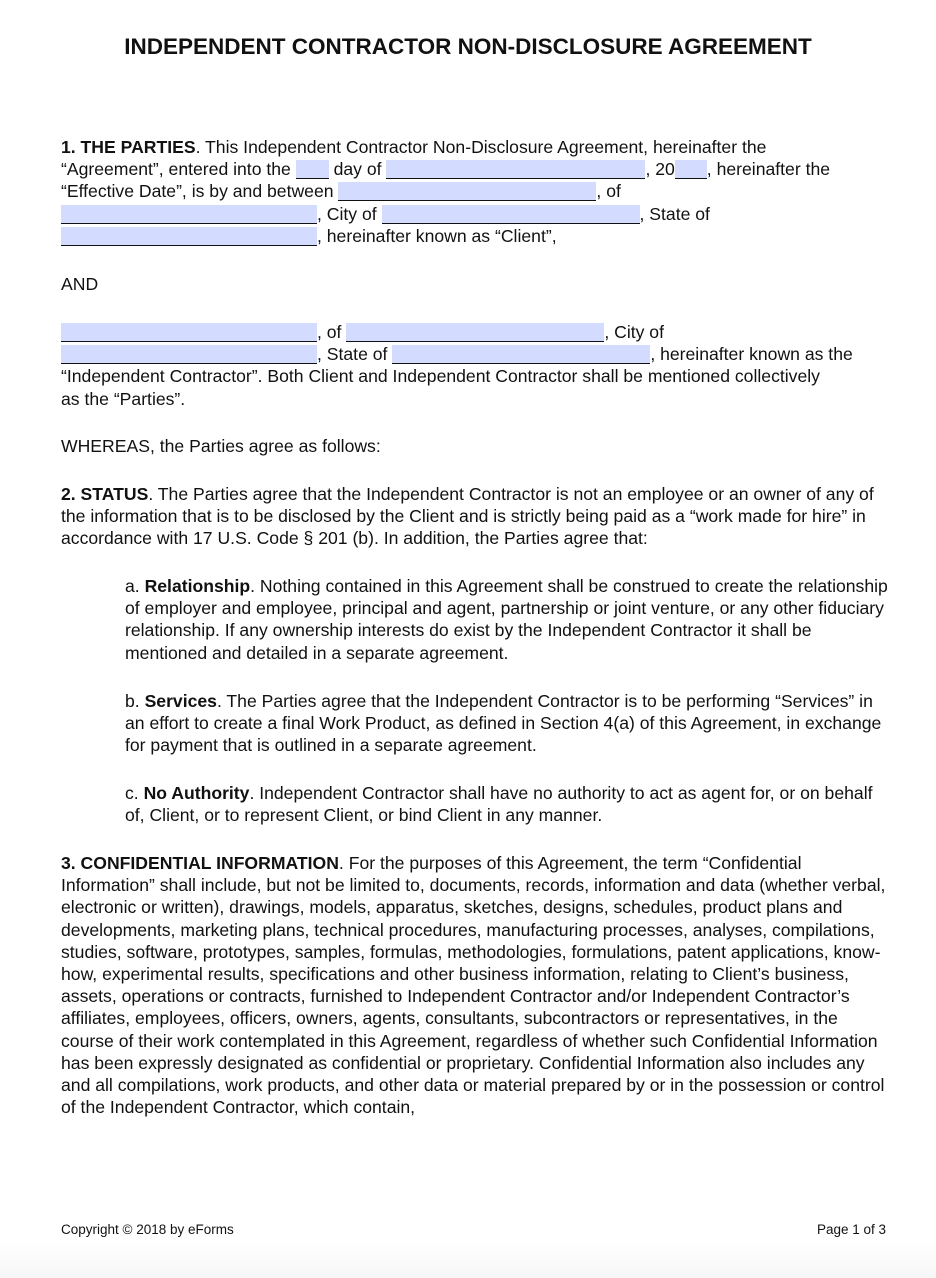  What do you see at coordinates (189, 332) in the screenshot?
I see `contractor-name-field` at bounding box center [189, 332].